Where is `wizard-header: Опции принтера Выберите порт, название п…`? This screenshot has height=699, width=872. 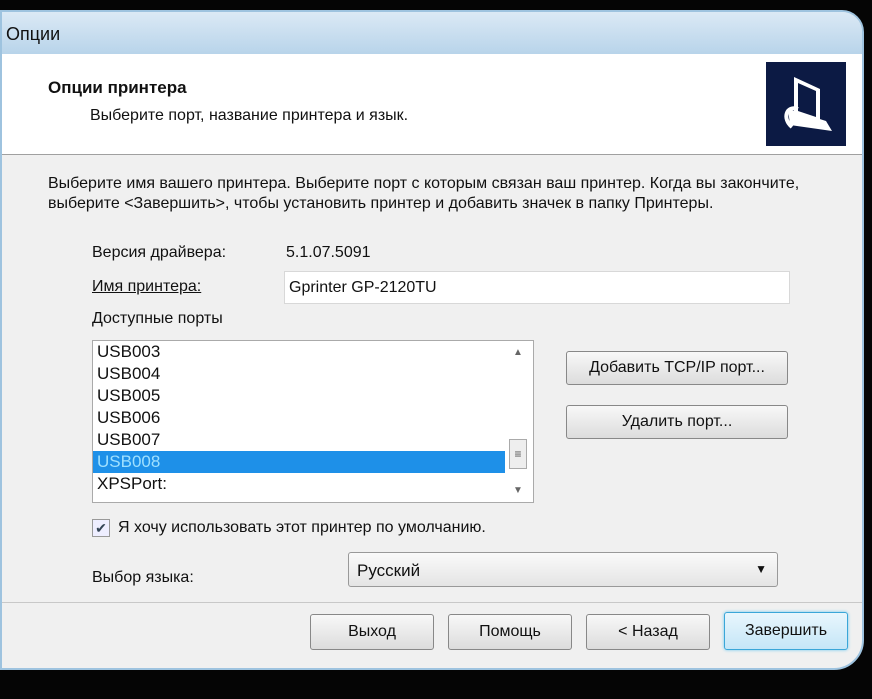
wizard-header: Опции принтера Выберите порт, название п… is located at coordinates (432, 104).